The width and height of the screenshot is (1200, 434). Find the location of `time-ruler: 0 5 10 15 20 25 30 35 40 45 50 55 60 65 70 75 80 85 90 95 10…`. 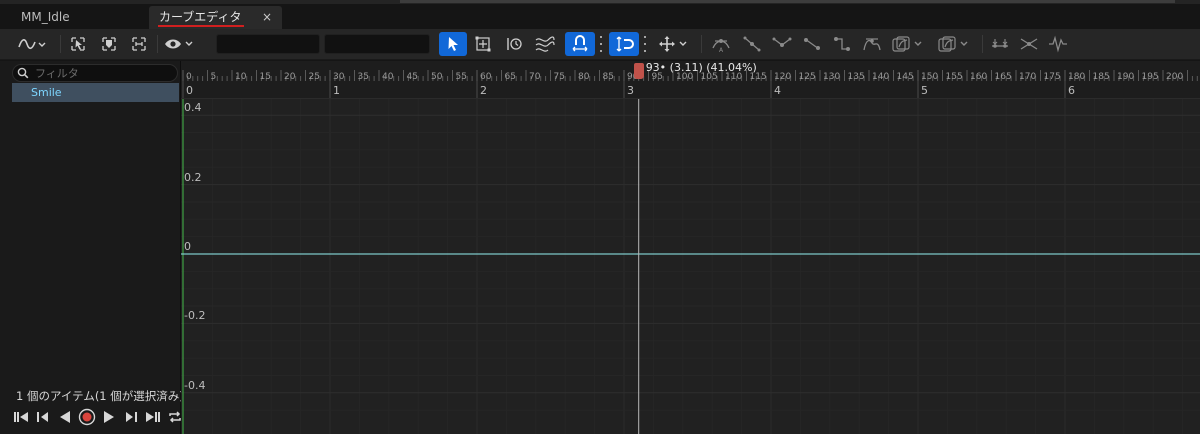

time-ruler: 0 5 10 15 20 25 30 35 40 45 50 55 60 65 70 75 80 85 90 95 10… is located at coordinates (690, 80).